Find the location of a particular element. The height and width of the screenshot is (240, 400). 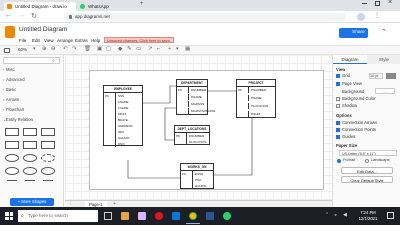

taskbar-time: 7:24 PM is located at coordinates (368, 212).